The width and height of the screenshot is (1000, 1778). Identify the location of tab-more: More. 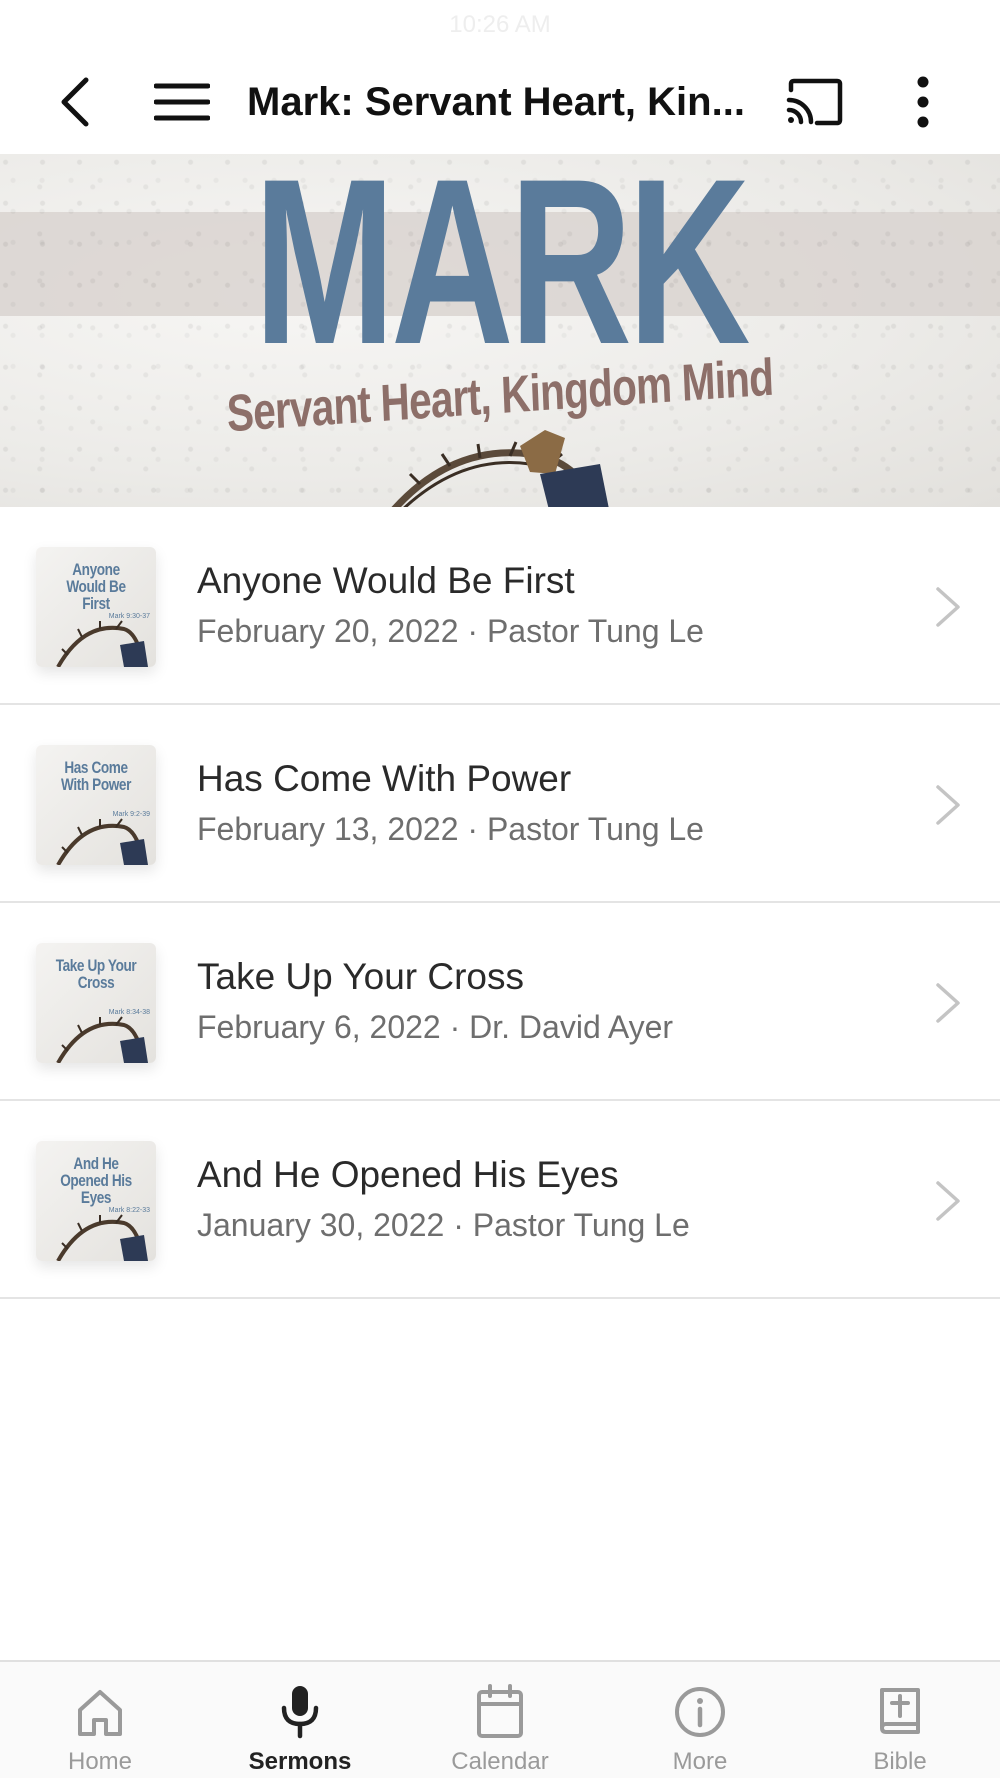
(700, 1720).